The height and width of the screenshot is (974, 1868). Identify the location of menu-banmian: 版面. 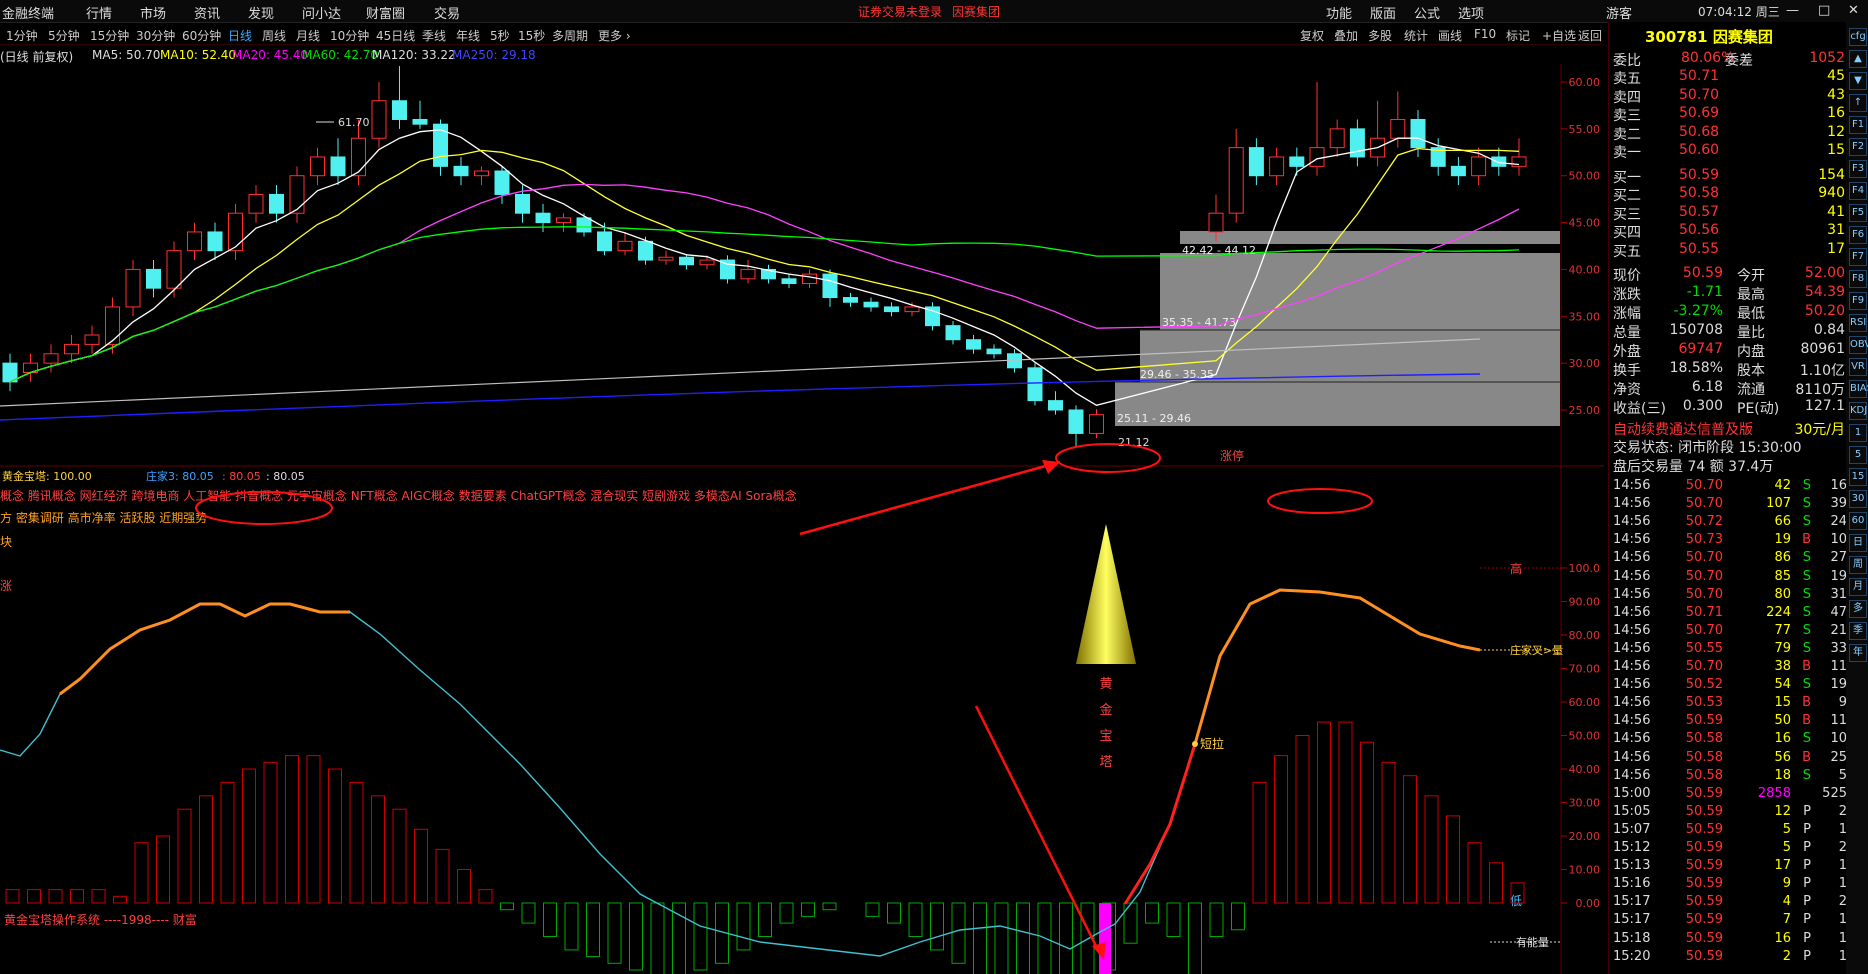
(1383, 12).